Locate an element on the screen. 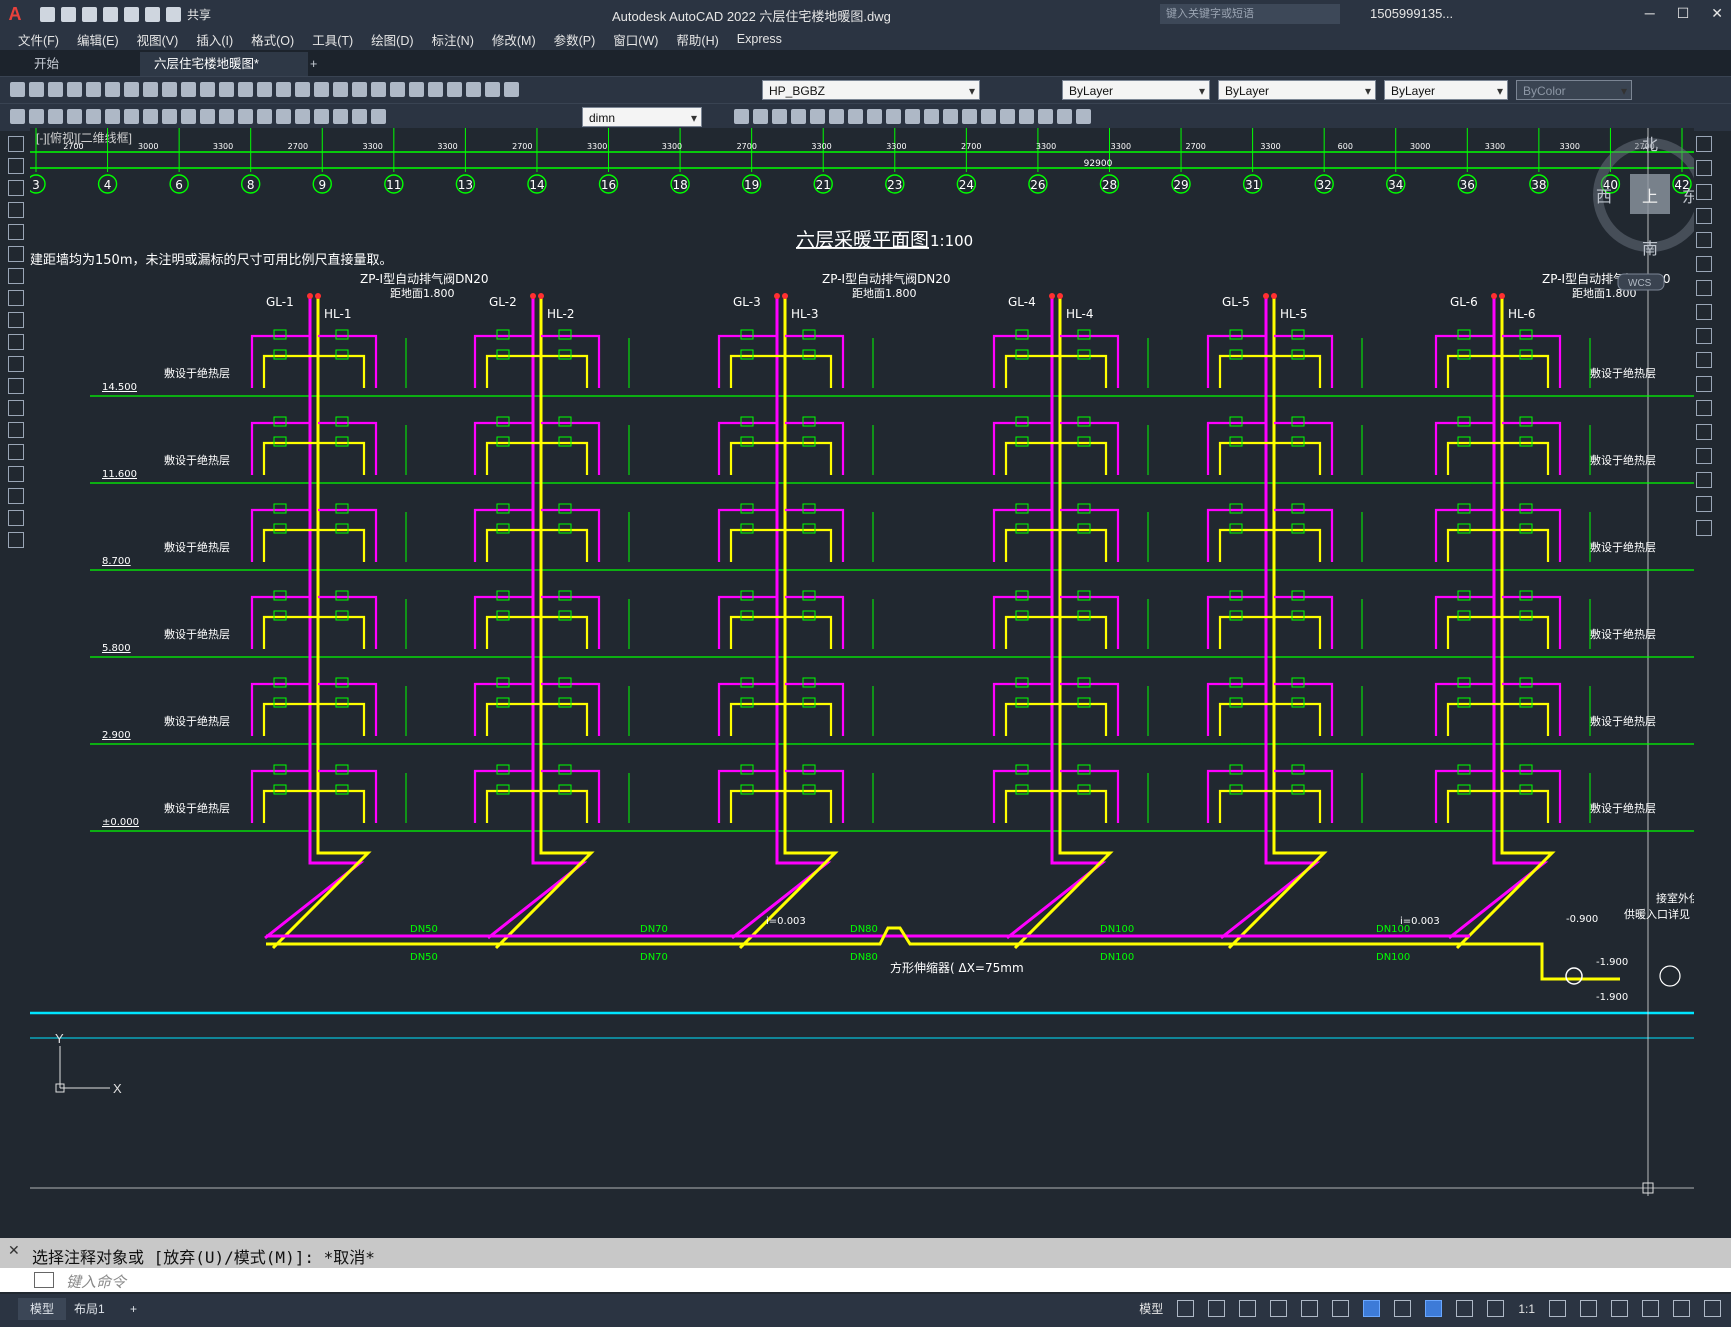 The image size is (1731, 1327). close-cmd-icon: ✕ is located at coordinates (14, 1250).